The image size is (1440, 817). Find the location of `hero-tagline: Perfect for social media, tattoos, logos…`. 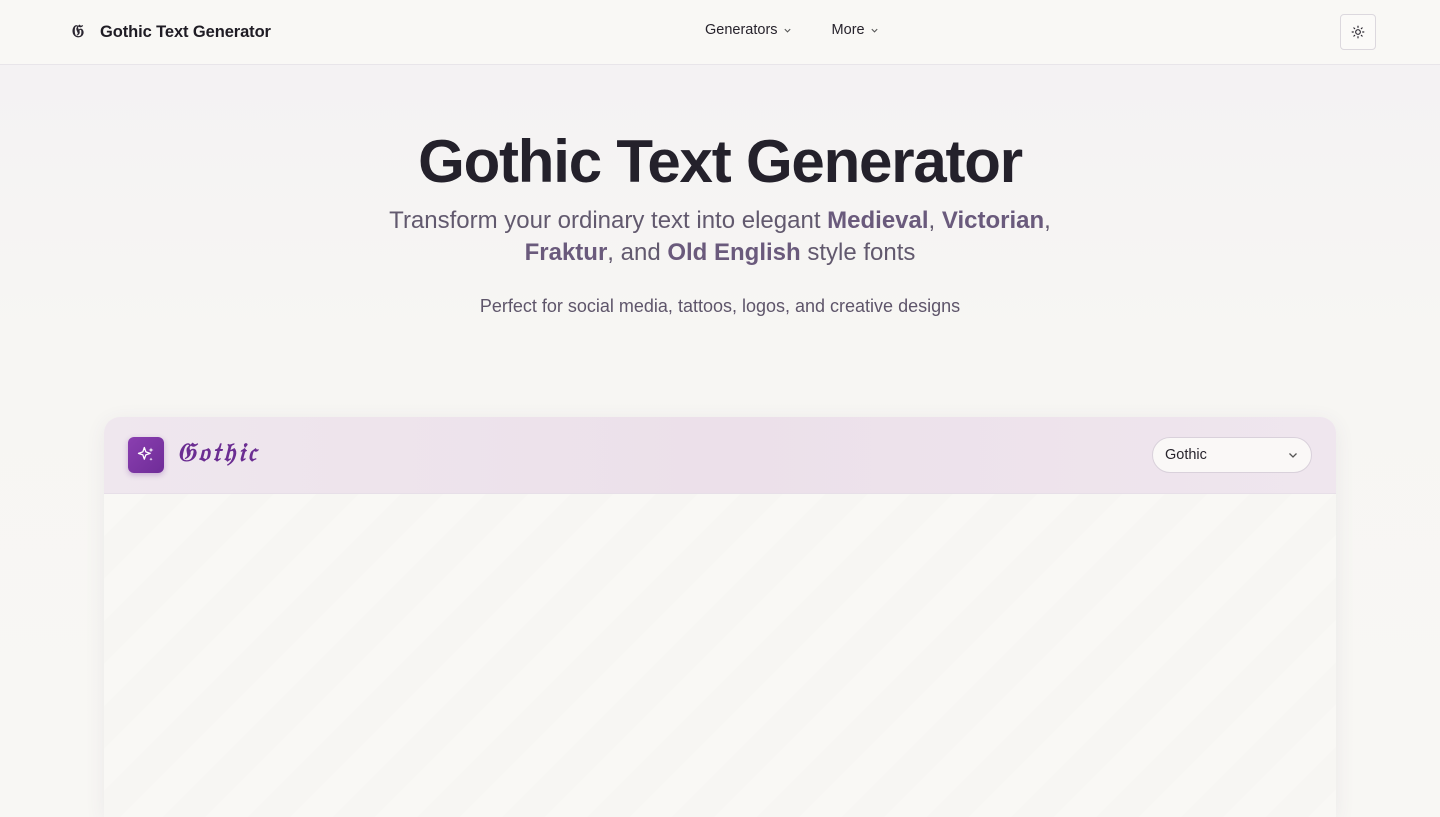

hero-tagline: Perfect for social media, tattoos, logos… is located at coordinates (720, 306).